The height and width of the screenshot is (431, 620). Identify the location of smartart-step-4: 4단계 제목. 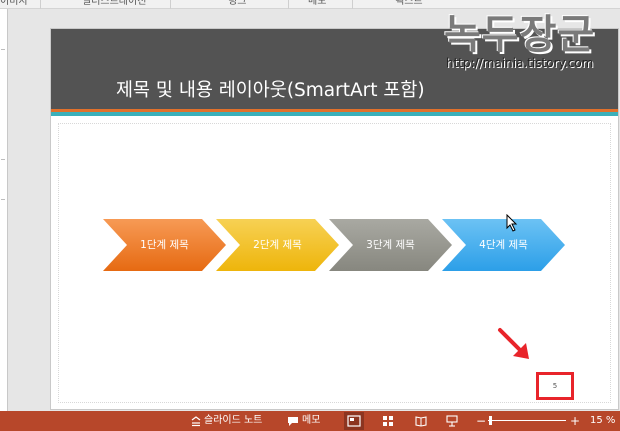
(503, 245).